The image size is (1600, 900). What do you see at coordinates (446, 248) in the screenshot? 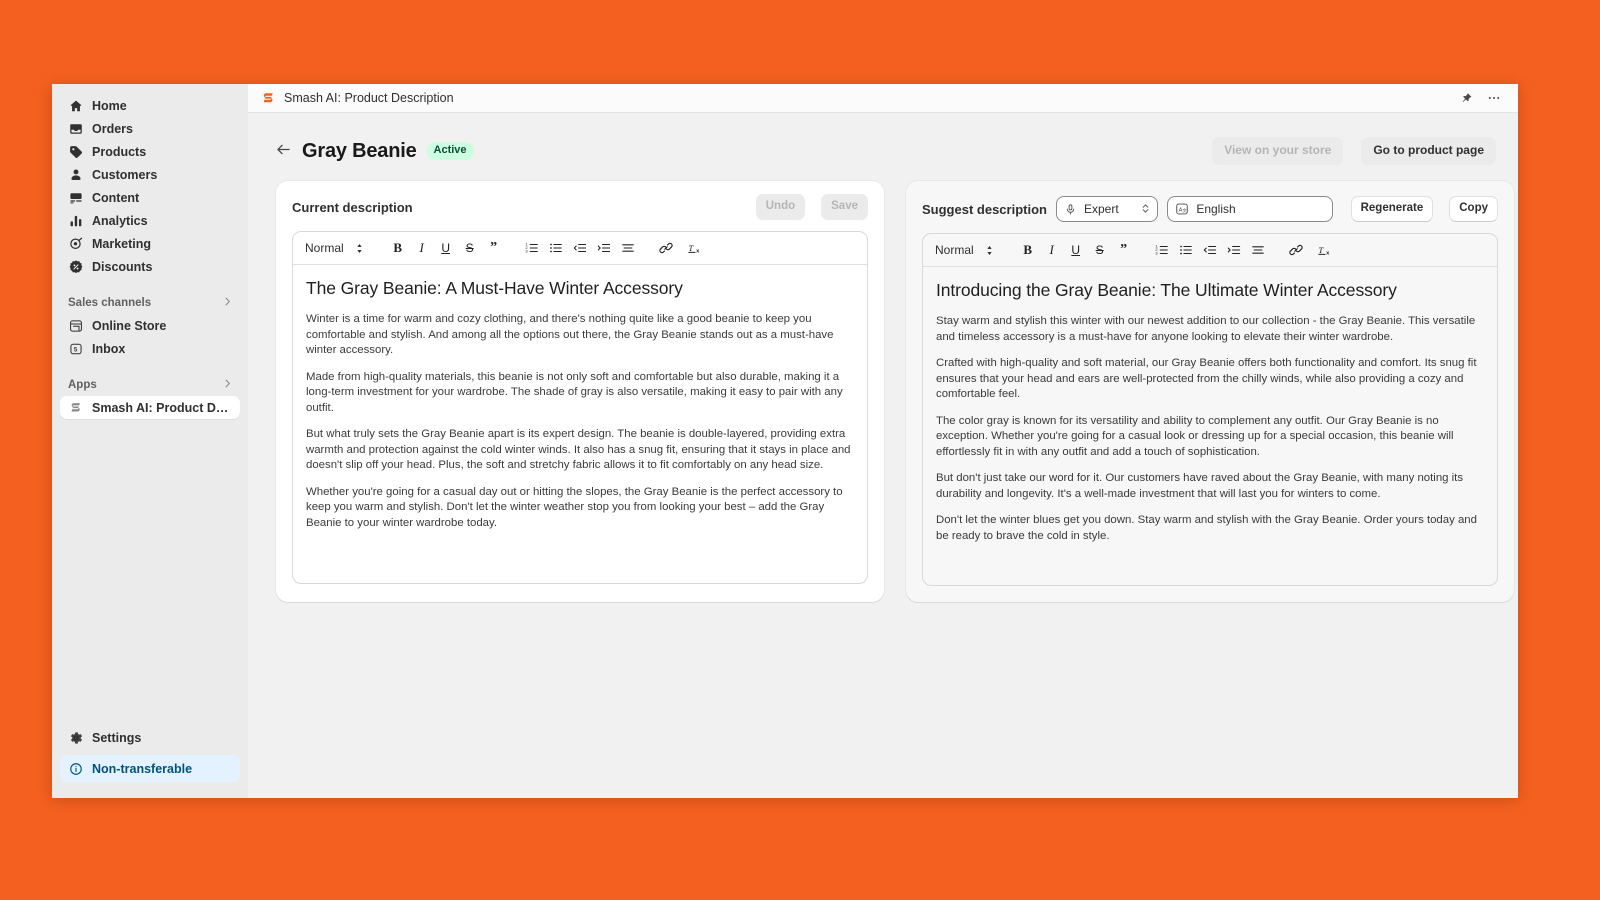
I see `left-toolbar-underline: U` at bounding box center [446, 248].